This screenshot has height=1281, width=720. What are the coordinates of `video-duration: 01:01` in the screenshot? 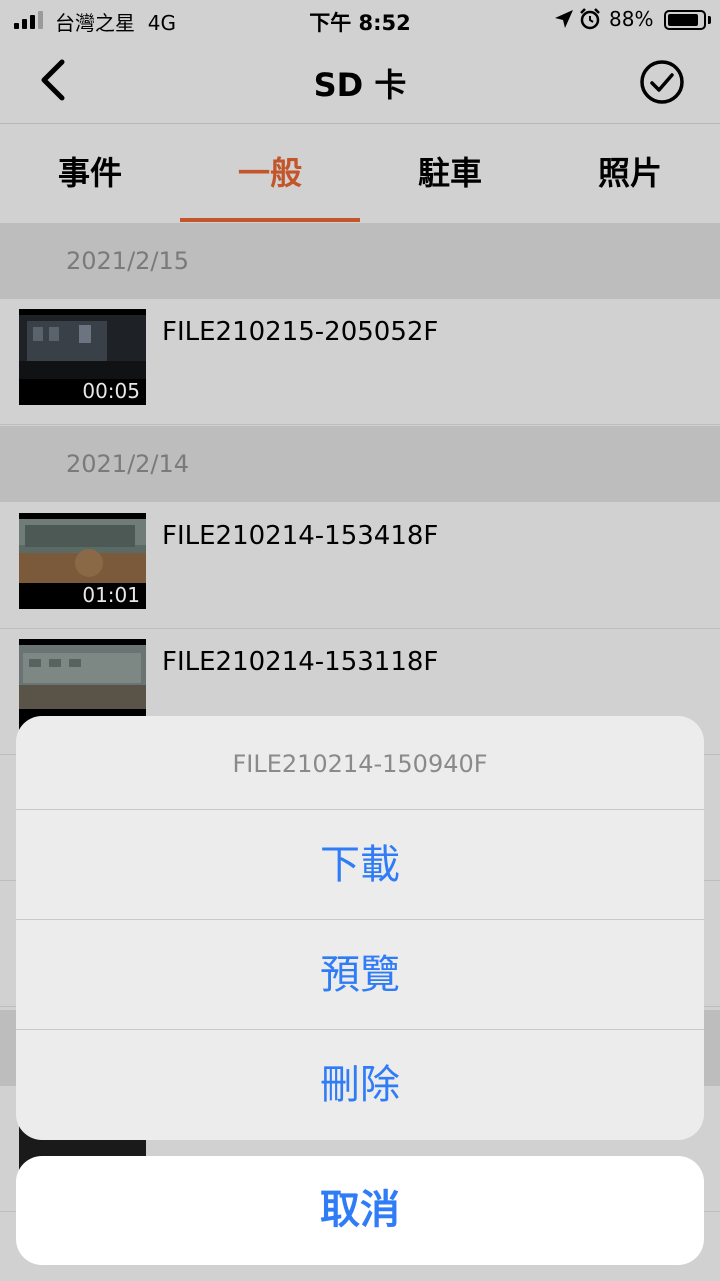 It's located at (111, 595).